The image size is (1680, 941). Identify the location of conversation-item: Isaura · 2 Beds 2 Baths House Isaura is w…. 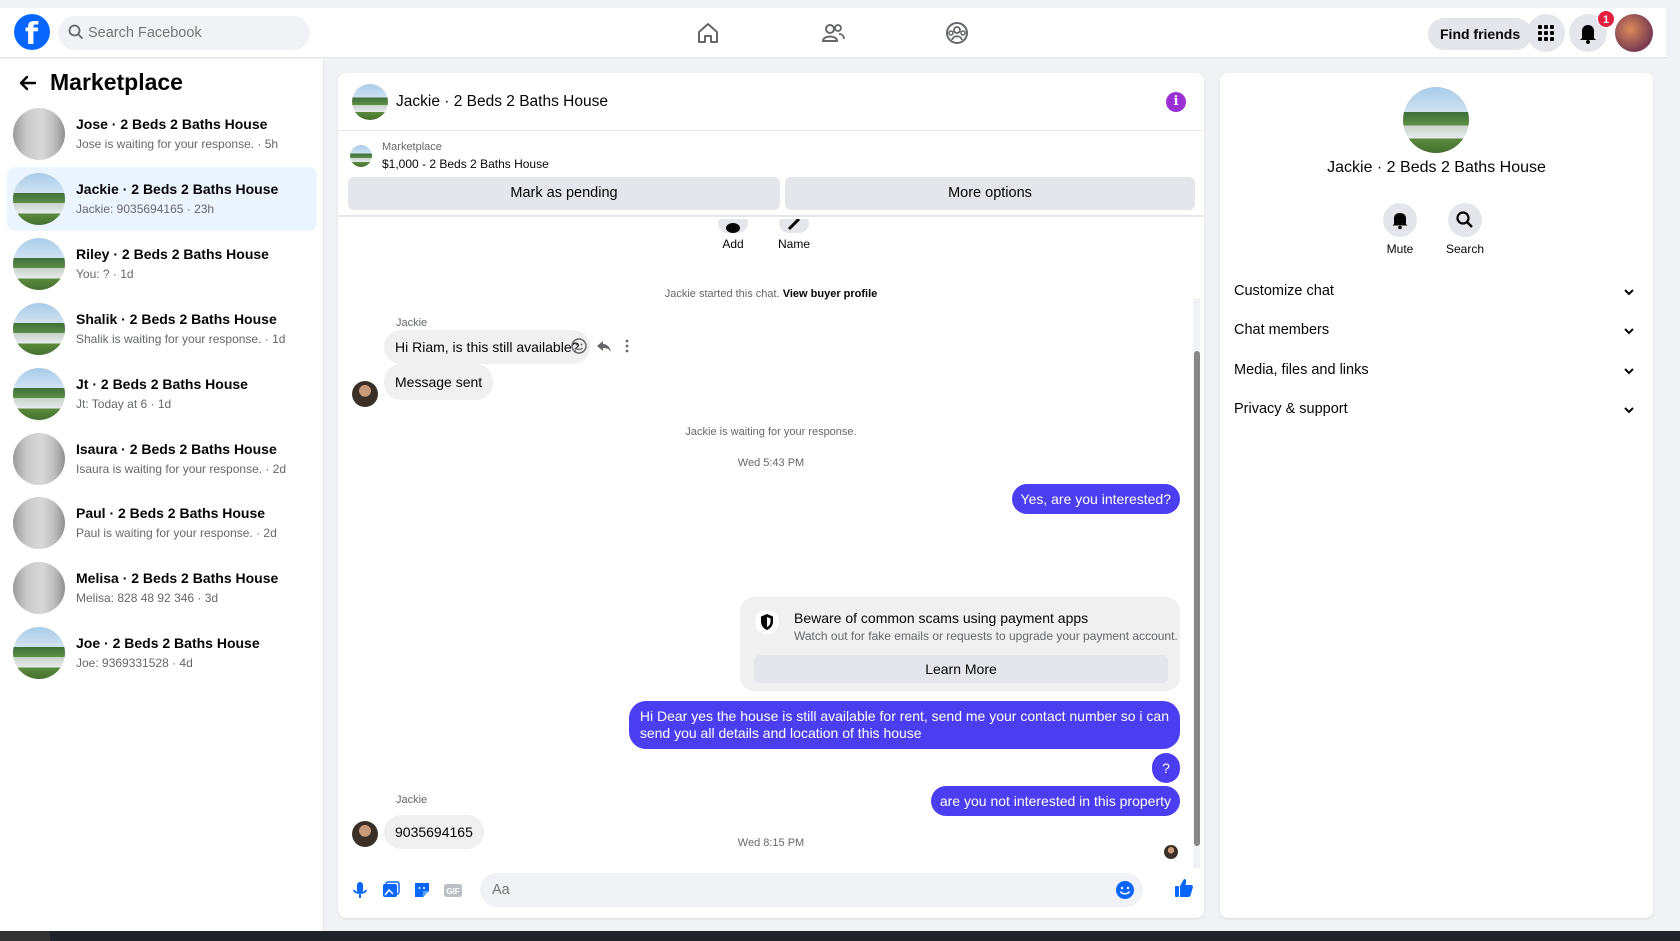
(162, 459).